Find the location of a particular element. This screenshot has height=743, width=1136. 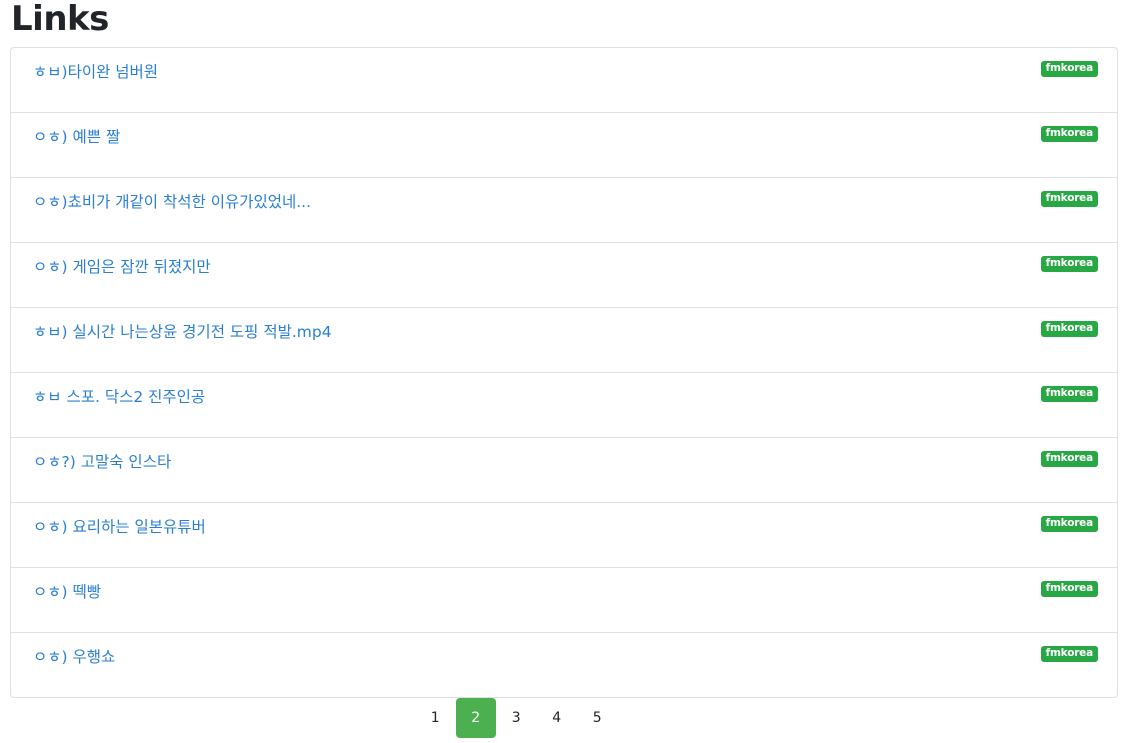

pagination: 1 2 3 4 5 is located at coordinates (516, 718).